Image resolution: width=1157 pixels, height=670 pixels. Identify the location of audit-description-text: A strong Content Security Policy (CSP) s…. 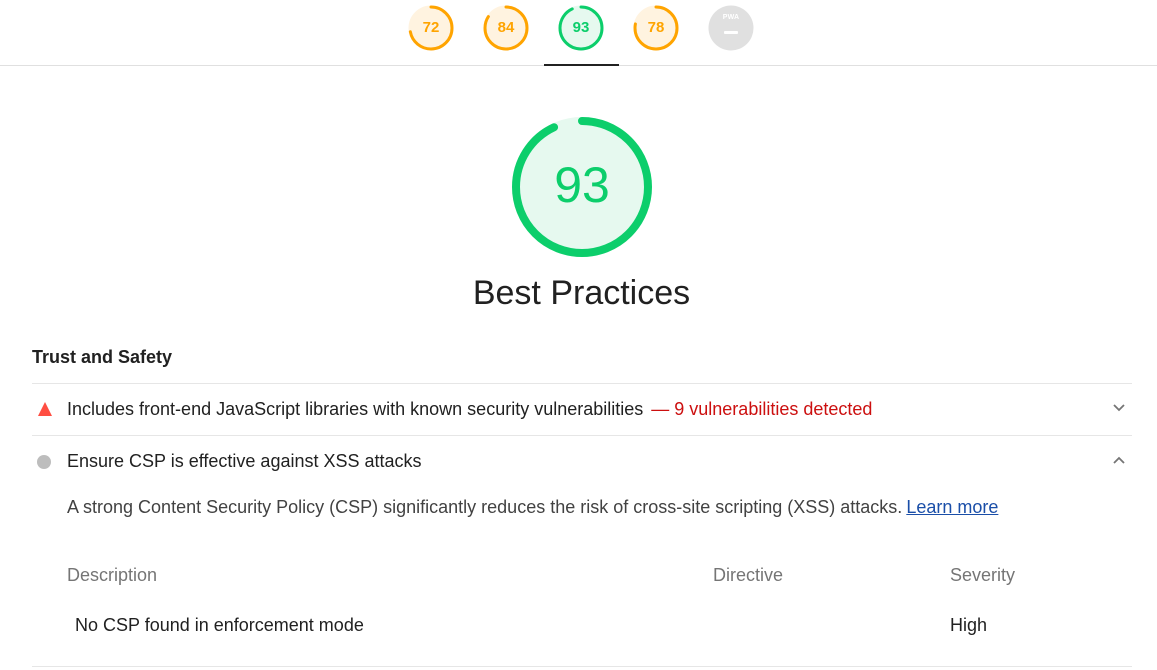
(485, 507).